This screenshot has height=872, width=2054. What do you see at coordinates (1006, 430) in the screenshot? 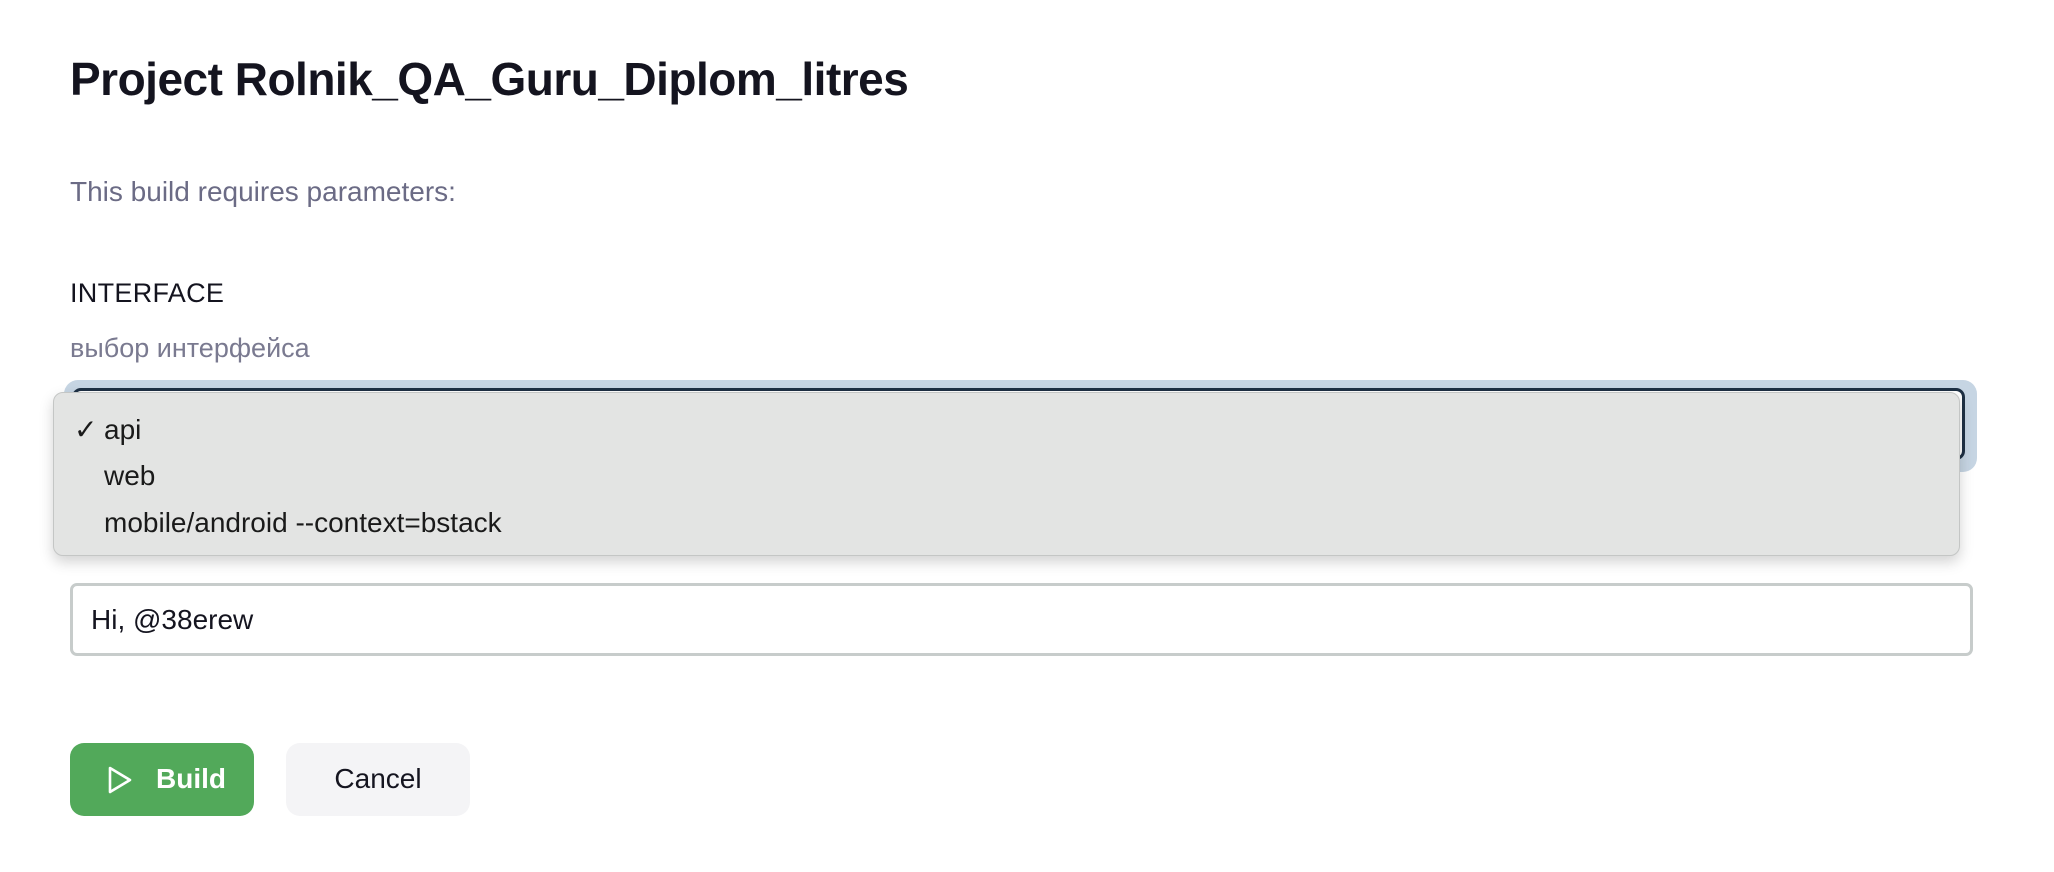
I see `dropdown-option-api: ✓ api` at bounding box center [1006, 430].